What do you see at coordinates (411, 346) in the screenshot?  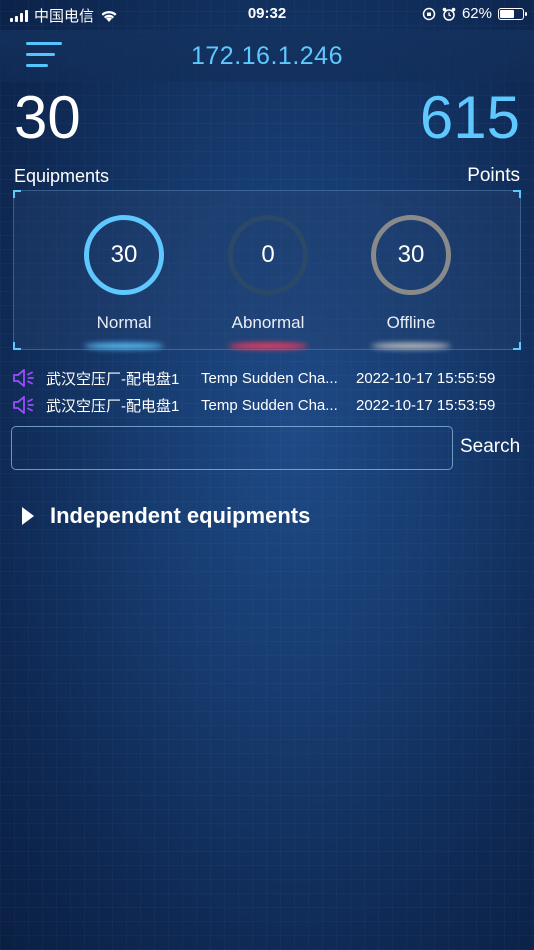 I see `offline-glow` at bounding box center [411, 346].